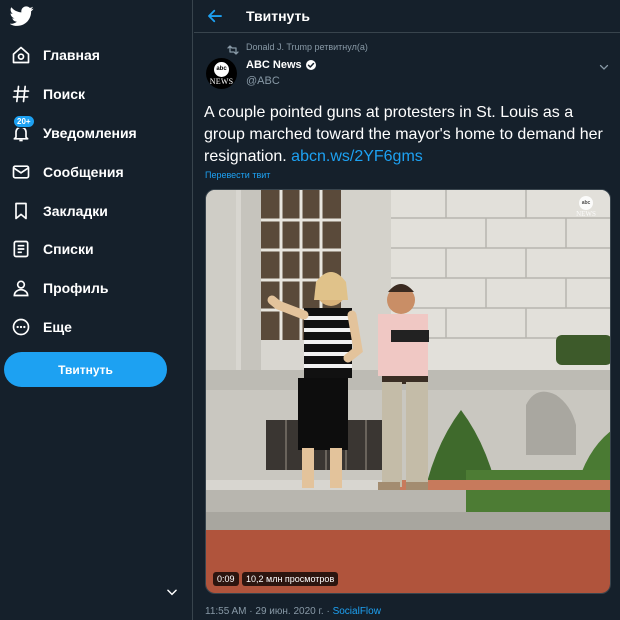 The height and width of the screenshot is (620, 620). Describe the element at coordinates (226, 579) in the screenshot. I see `video-duration: 0:09` at that location.